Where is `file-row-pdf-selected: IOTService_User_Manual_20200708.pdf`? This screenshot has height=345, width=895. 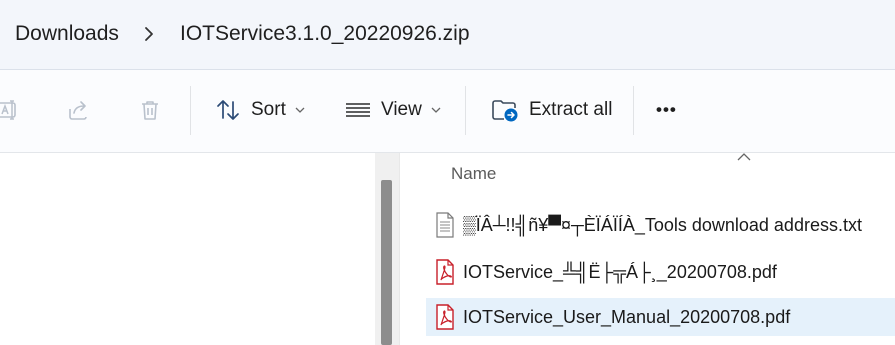 file-row-pdf-selected: IOTService_User_Manual_20200708.pdf is located at coordinates (660, 317).